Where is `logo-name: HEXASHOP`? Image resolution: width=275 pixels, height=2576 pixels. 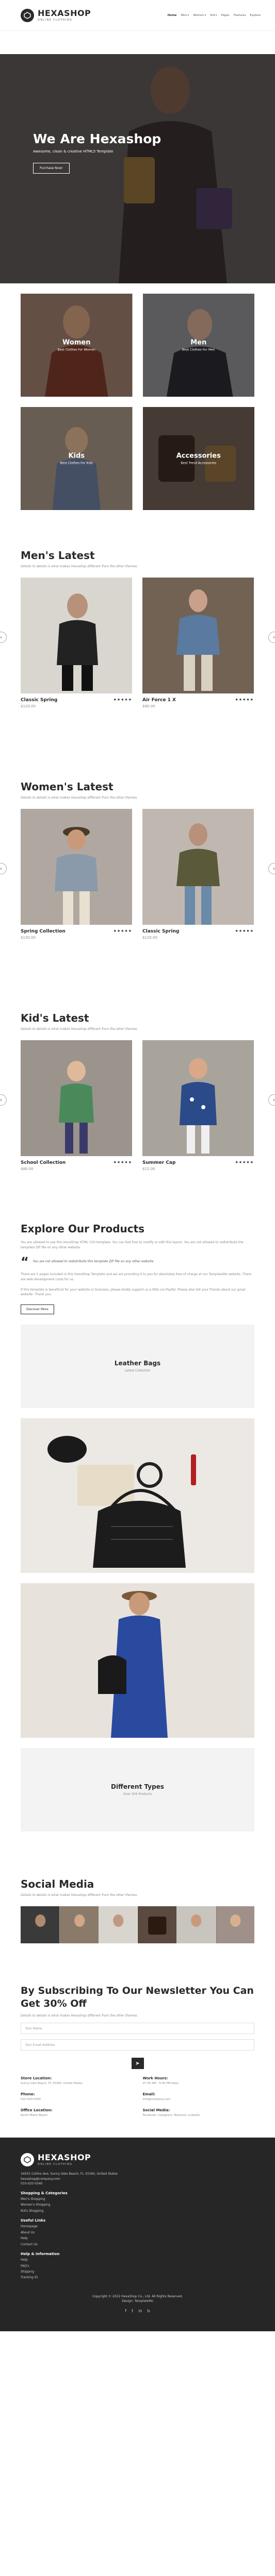 logo-name: HEXASHOP is located at coordinates (64, 13).